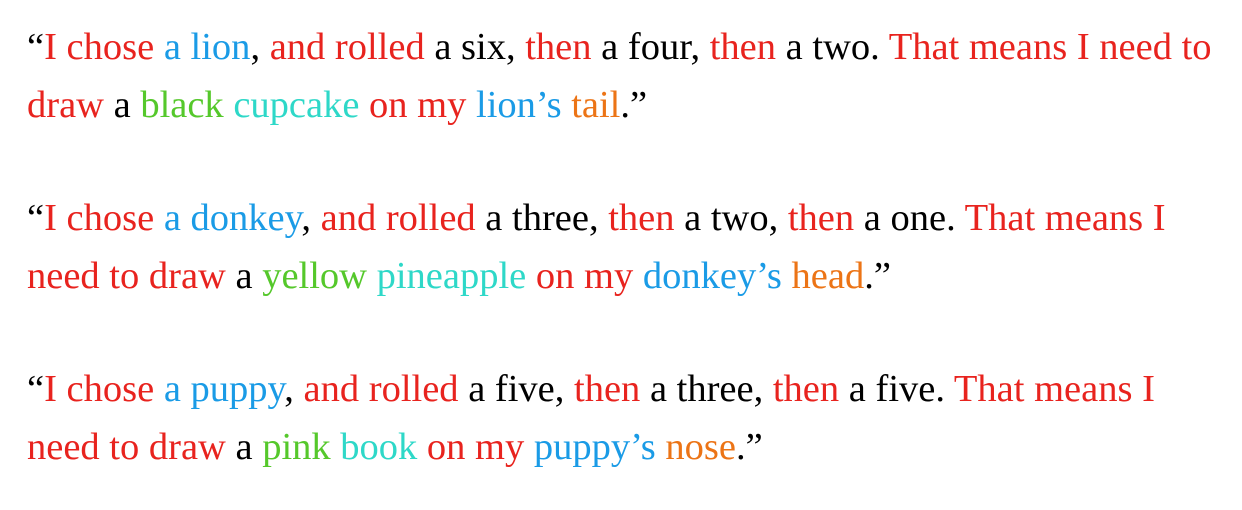  What do you see at coordinates (712, 276) in the screenshot?
I see `text-segment: donkey’s` at bounding box center [712, 276].